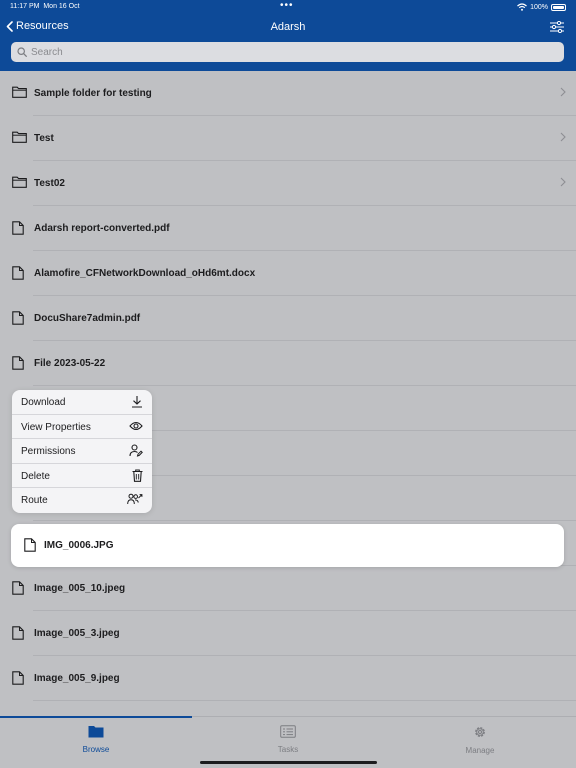  I want to click on search-icon, so click(22, 52).